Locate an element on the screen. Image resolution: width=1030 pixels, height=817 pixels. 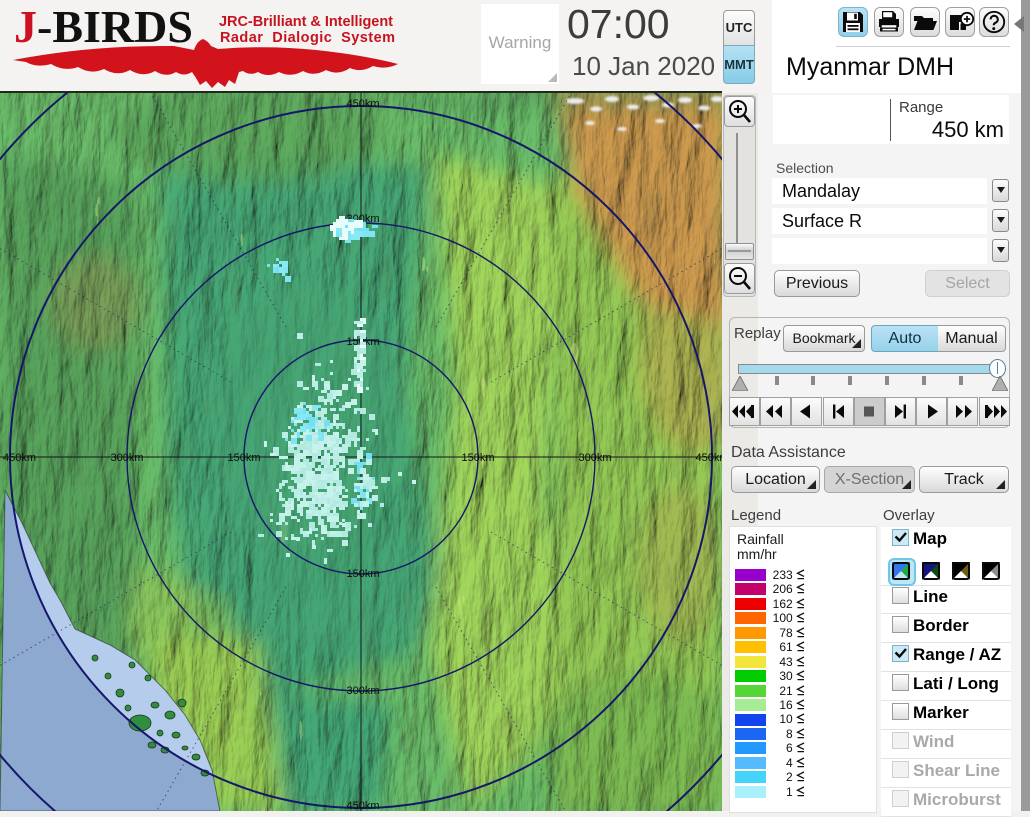
svg-text: JRC-Brilliant & Intelligent is located at coordinates (306, 22).